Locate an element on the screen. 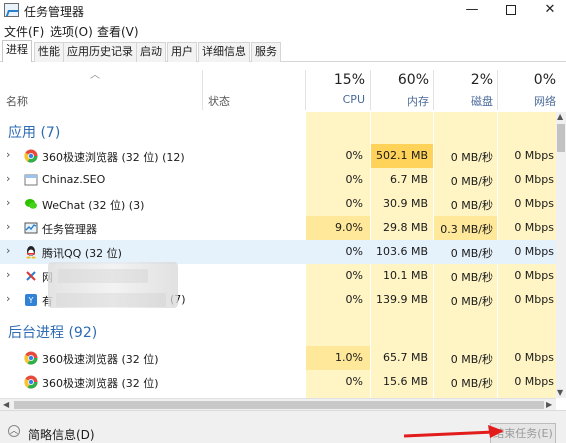 The height and width of the screenshot is (443, 566). horizontal-scroll-thumb is located at coordinates (279, 405).